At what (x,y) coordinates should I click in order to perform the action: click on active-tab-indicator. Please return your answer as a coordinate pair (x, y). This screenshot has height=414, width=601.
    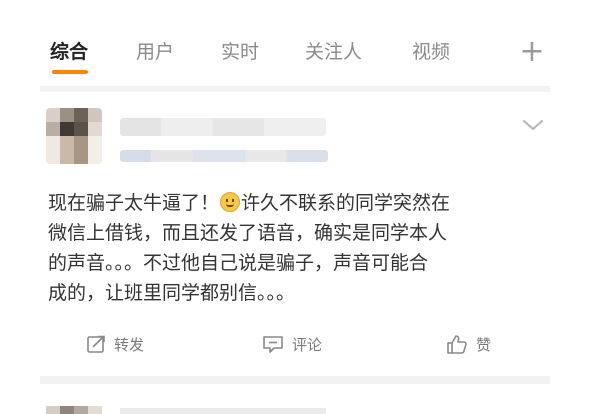
    Looking at the image, I should click on (70, 72).